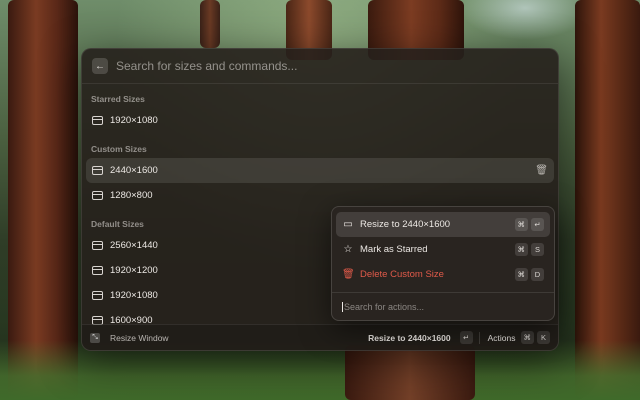 This screenshot has width=640, height=400. Describe the element at coordinates (134, 170) in the screenshot. I see `item-label: 2440×1600` at that location.